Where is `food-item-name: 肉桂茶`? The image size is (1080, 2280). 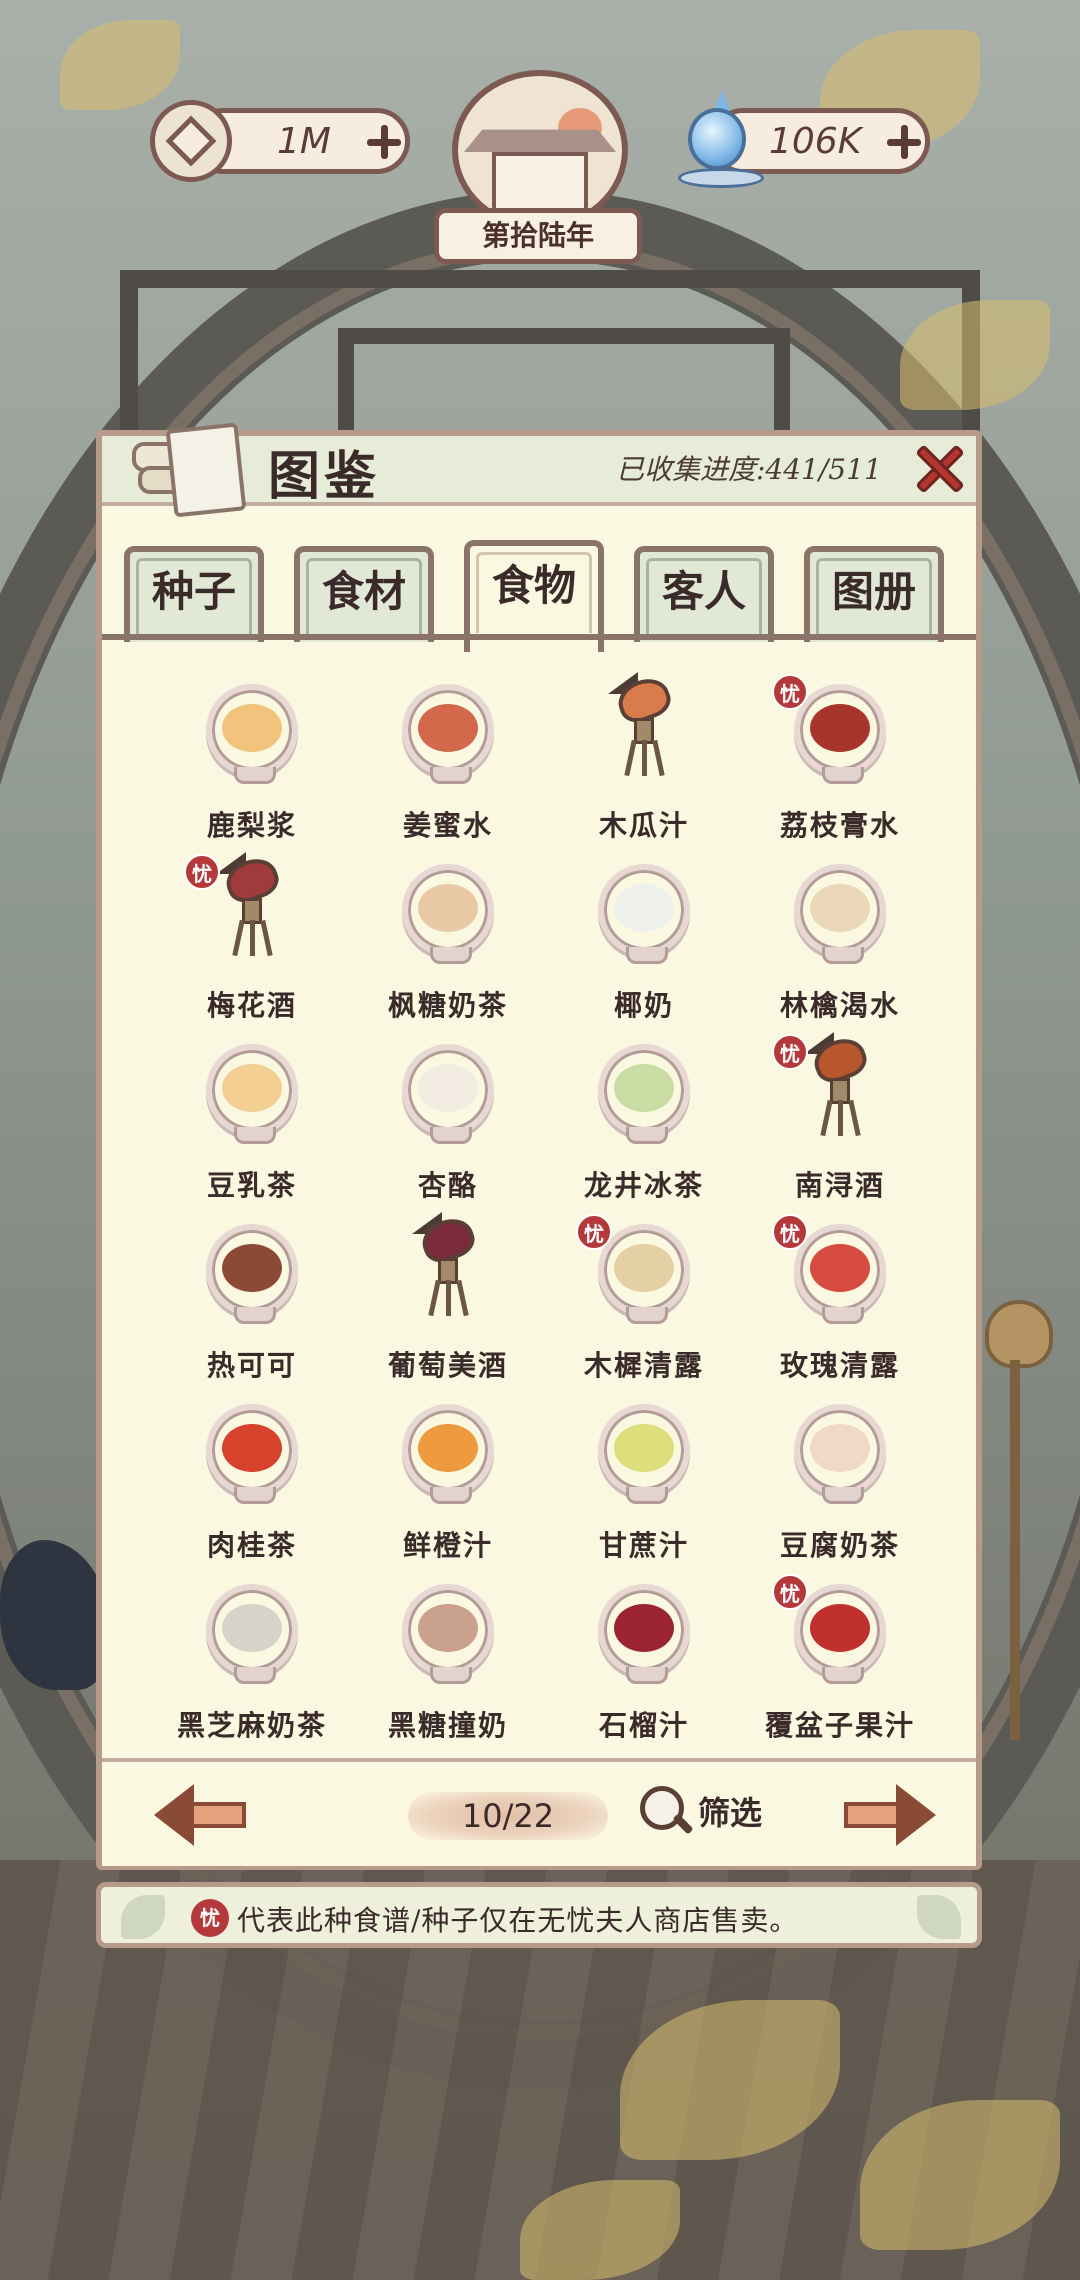
food-item-name: 肉桂茶 is located at coordinates (251, 1545).